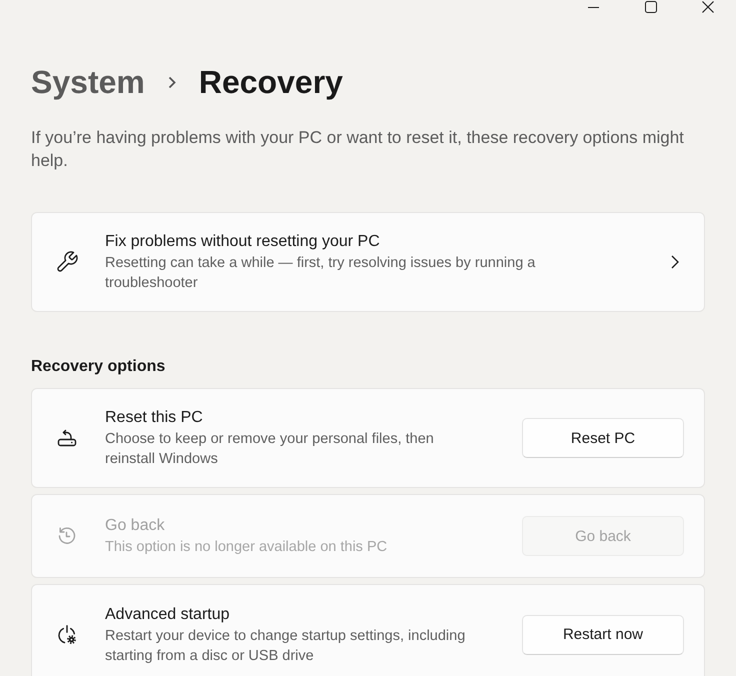  What do you see at coordinates (320, 273) in the screenshot?
I see `card-description: Resetting can take a while — first, try resolving issues by running a troubleshooter` at bounding box center [320, 273].